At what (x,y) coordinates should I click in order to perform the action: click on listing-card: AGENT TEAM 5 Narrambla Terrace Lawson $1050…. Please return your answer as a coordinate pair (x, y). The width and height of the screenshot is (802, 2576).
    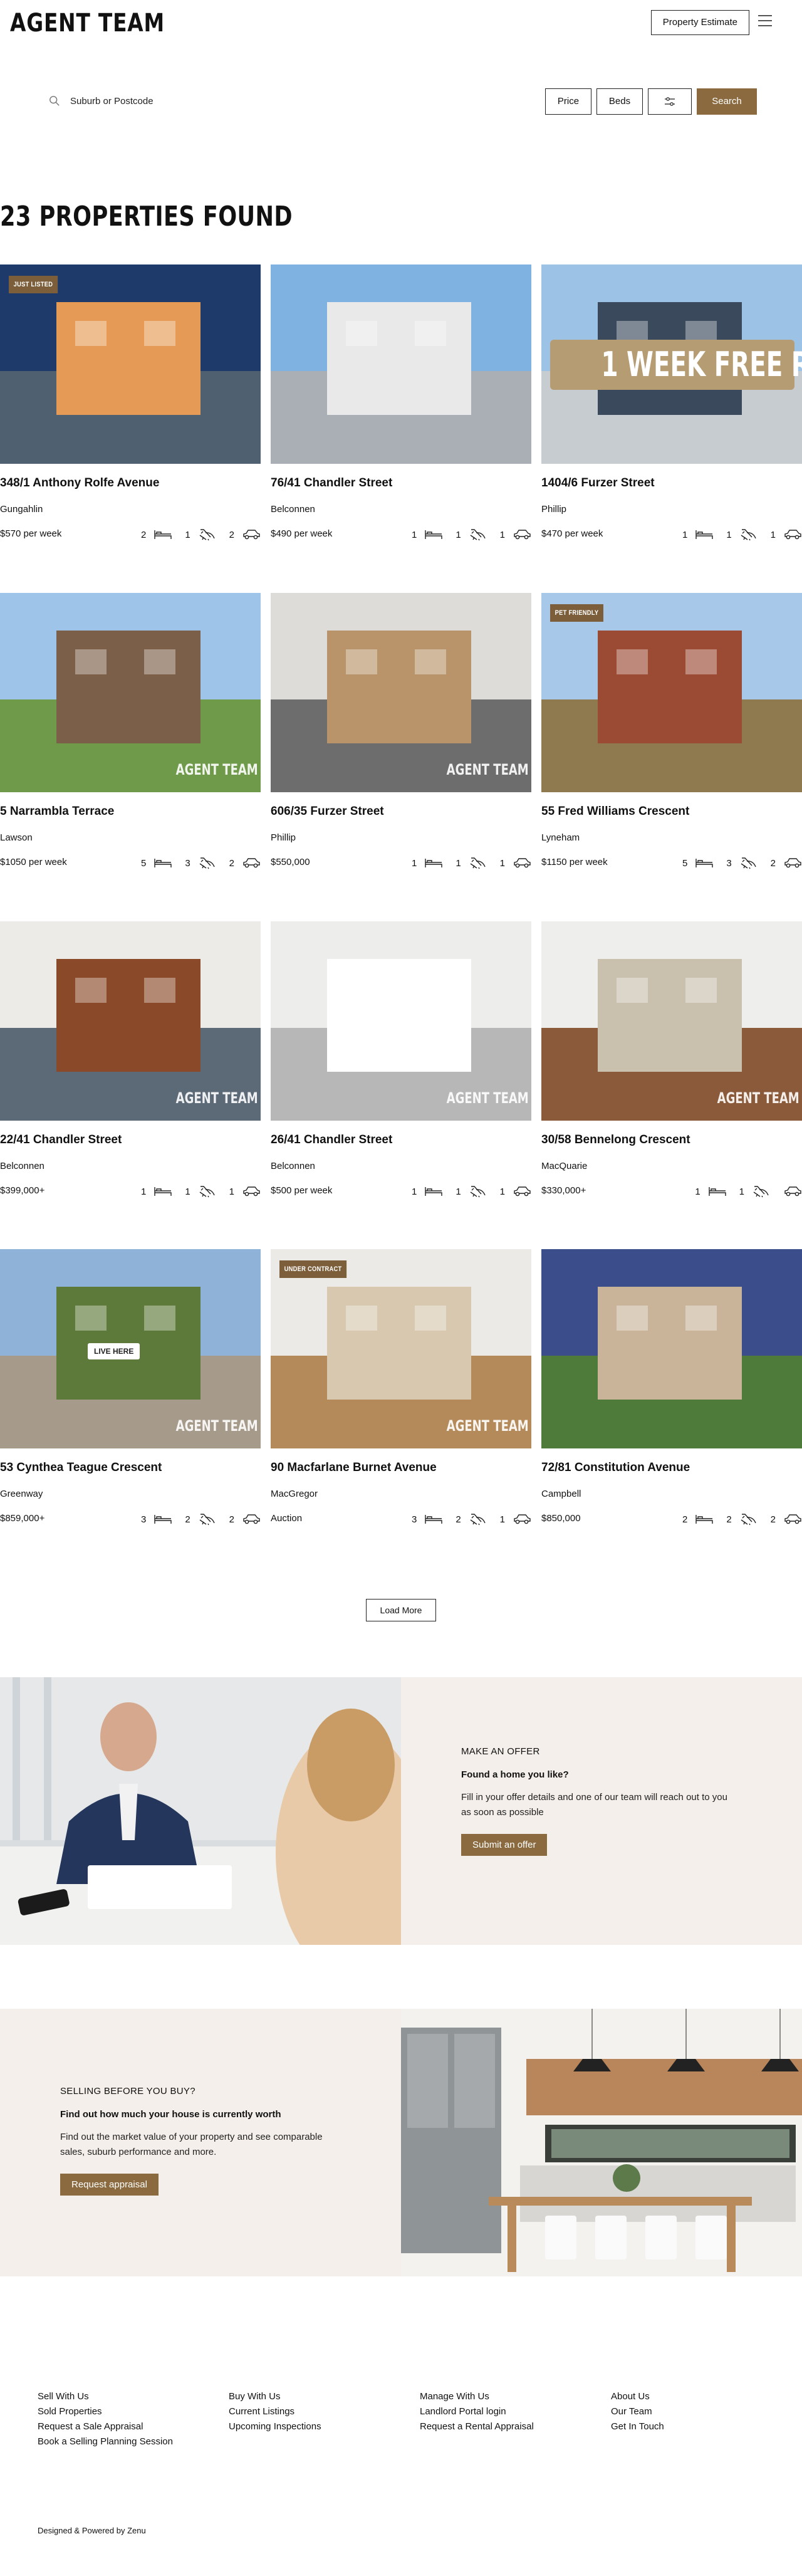
    Looking at the image, I should click on (130, 731).